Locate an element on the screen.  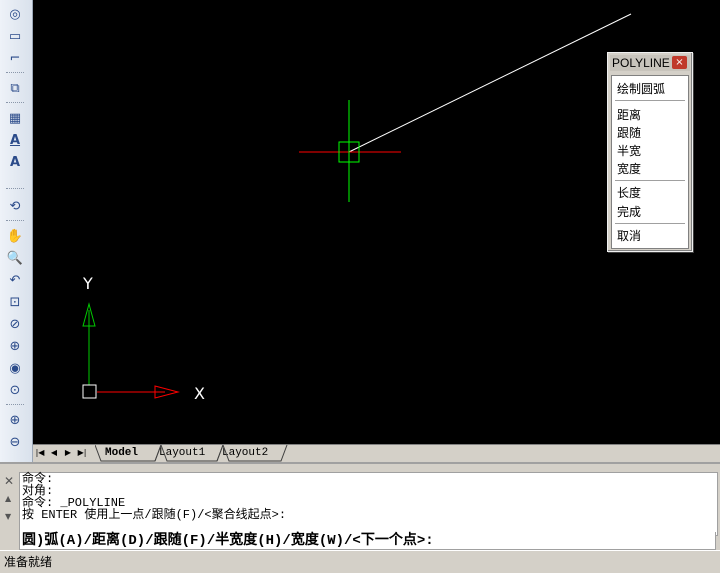
chevron-up-icon: ▲ is located at coordinates (8, 498).